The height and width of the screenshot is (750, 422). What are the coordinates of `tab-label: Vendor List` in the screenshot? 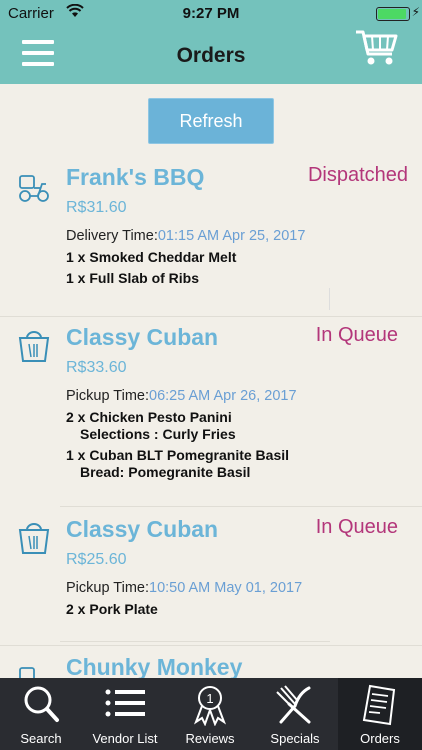 It's located at (125, 738).